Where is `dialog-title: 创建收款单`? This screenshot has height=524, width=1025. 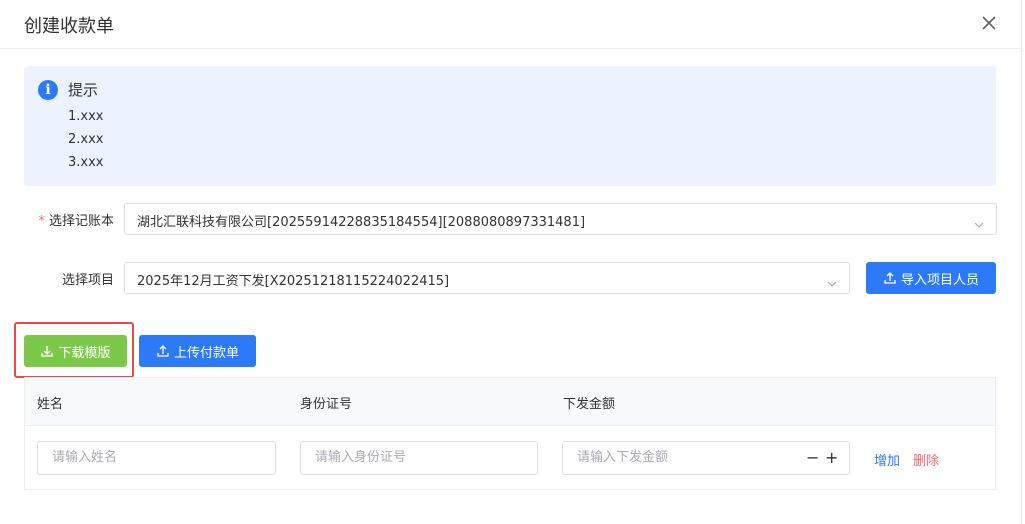 dialog-title: 创建收款单 is located at coordinates (69, 26).